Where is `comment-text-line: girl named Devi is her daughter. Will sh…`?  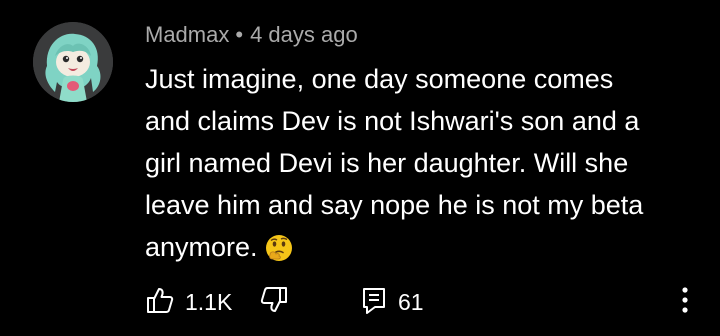 comment-text-line: girl named Devi is her daughter. Will sh… is located at coordinates (387, 163).